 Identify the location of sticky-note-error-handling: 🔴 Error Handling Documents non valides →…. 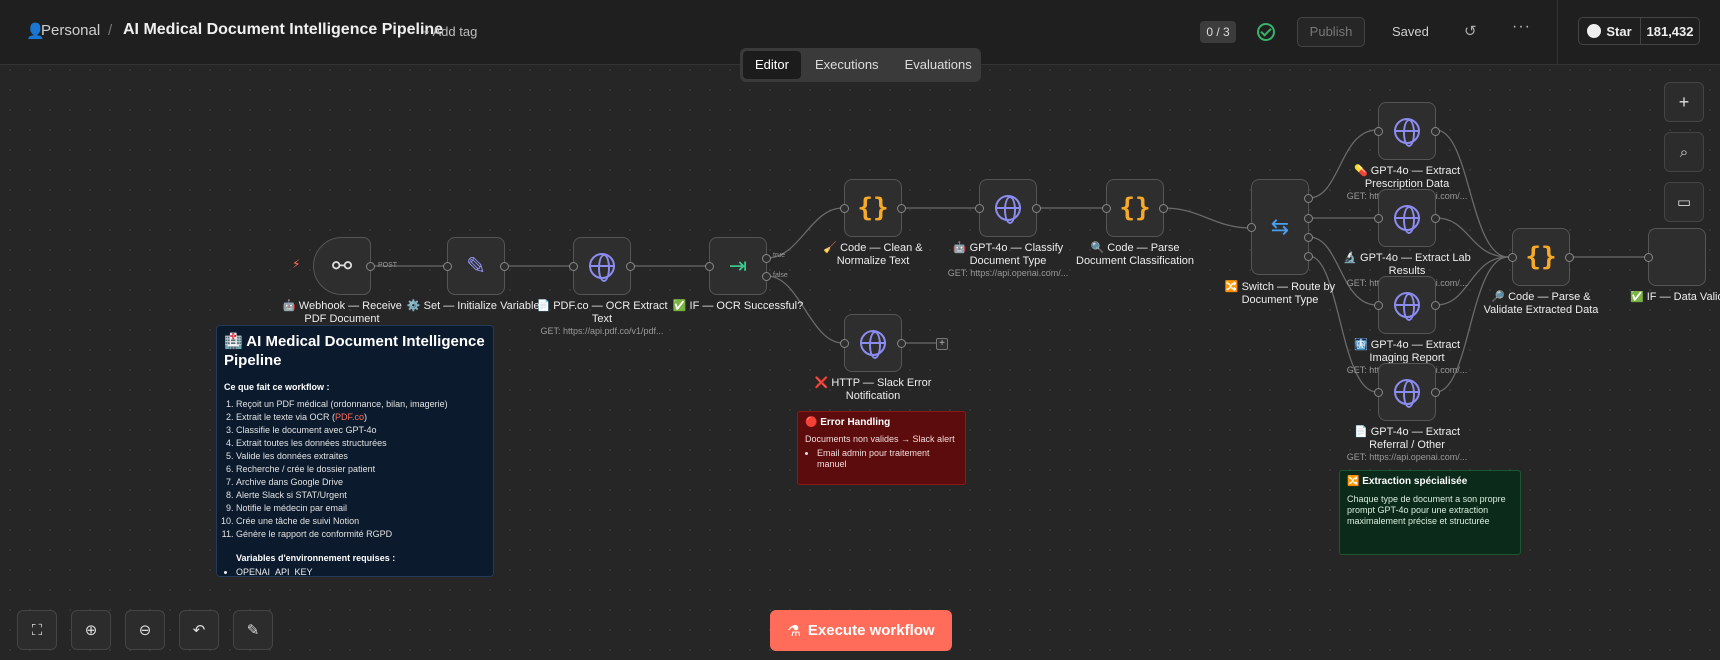
(881, 448).